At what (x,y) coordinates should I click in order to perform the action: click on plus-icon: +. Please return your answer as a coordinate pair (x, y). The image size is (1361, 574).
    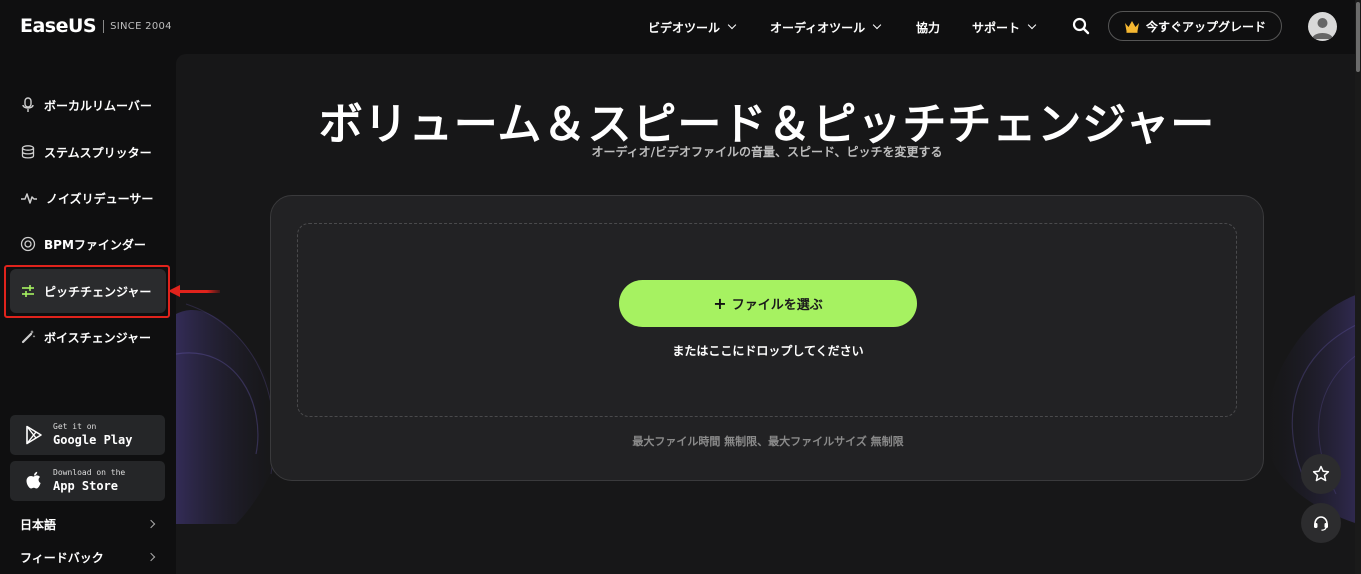
    Looking at the image, I should click on (720, 303).